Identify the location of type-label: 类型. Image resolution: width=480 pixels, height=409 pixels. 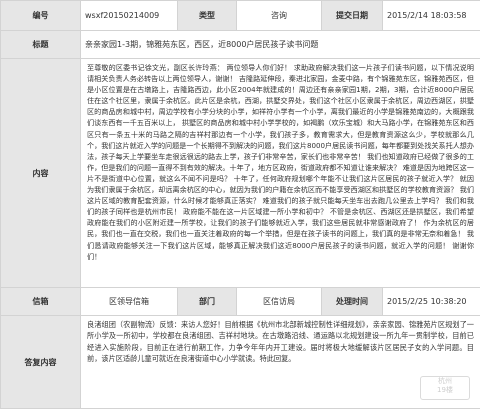
(207, 16).